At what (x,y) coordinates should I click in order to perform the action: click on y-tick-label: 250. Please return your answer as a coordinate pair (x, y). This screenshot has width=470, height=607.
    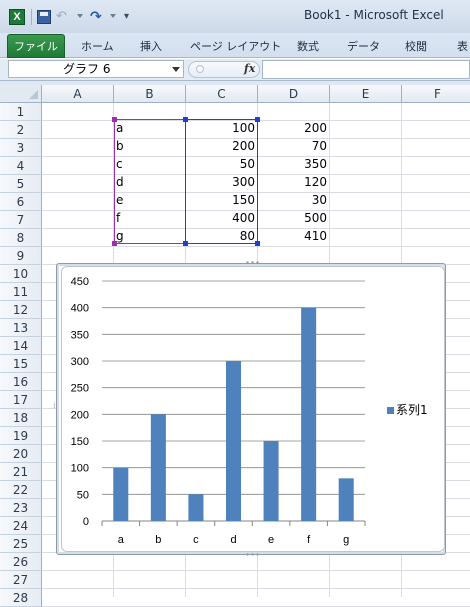
    Looking at the image, I should click on (80, 389).